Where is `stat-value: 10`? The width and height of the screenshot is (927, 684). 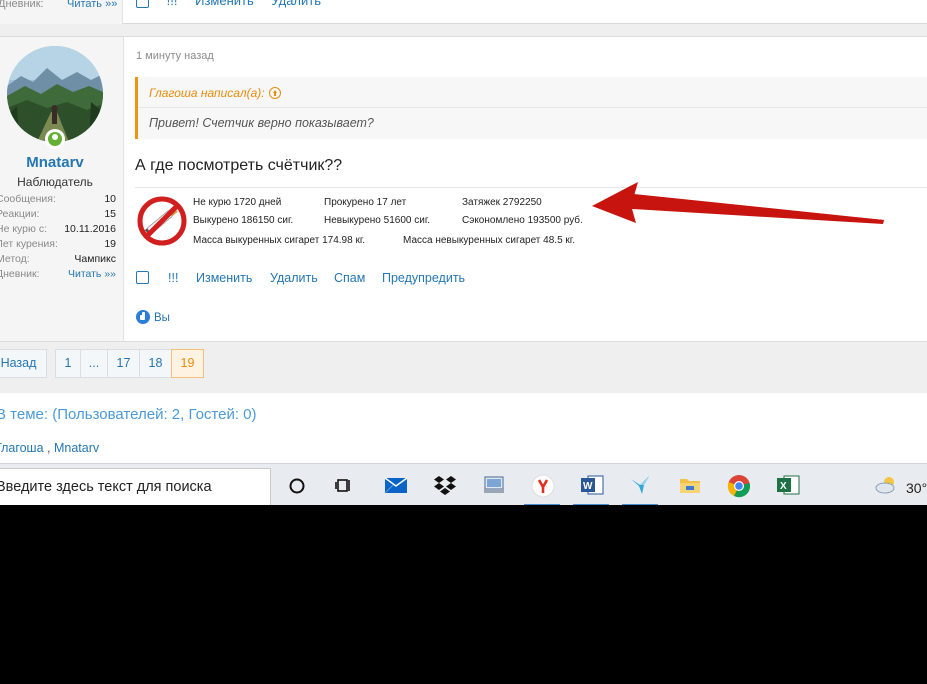 stat-value: 10 is located at coordinates (110, 199).